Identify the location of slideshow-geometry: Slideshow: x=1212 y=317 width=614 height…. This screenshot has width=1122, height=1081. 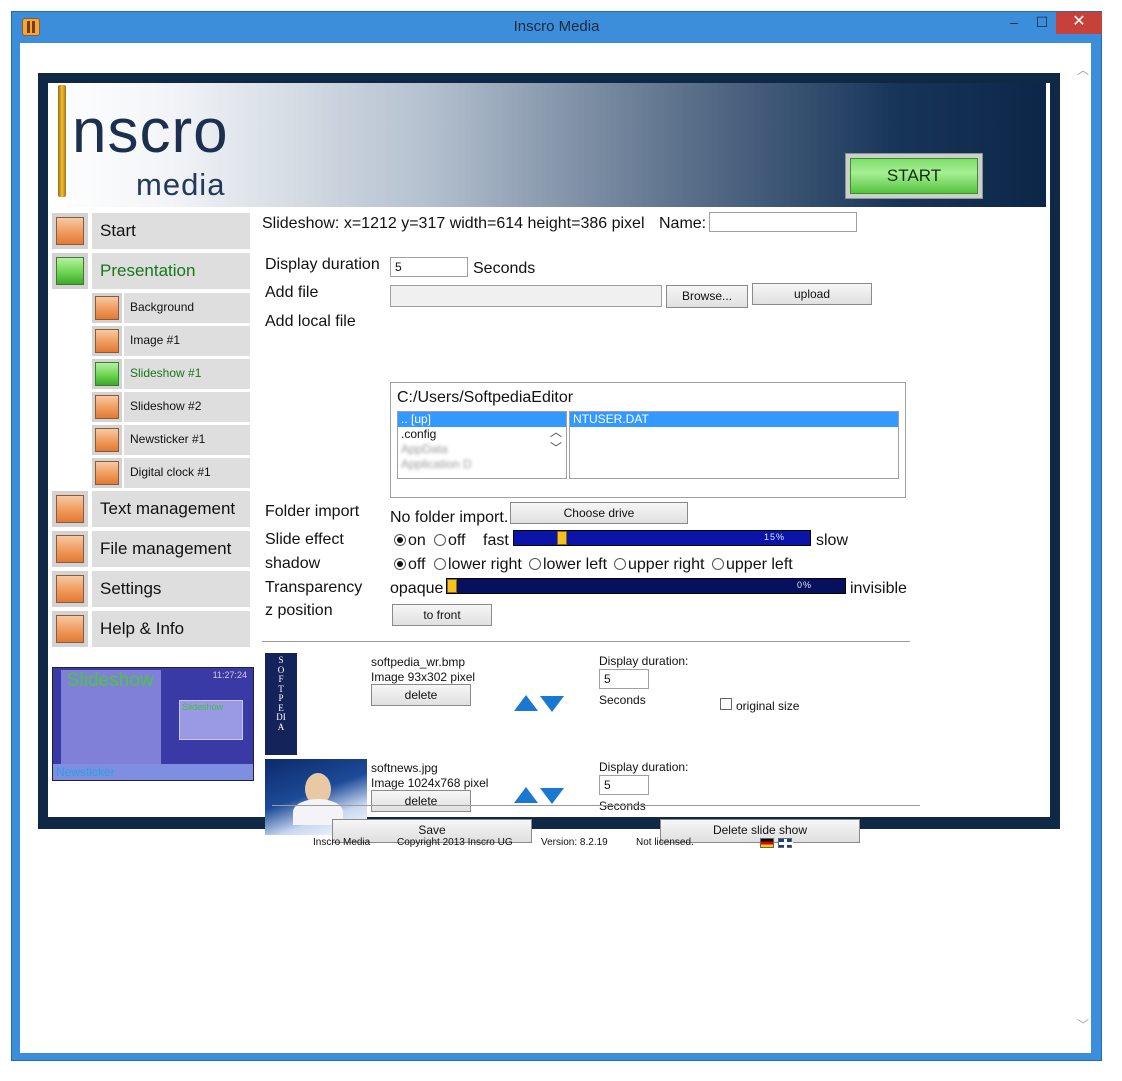
(453, 223).